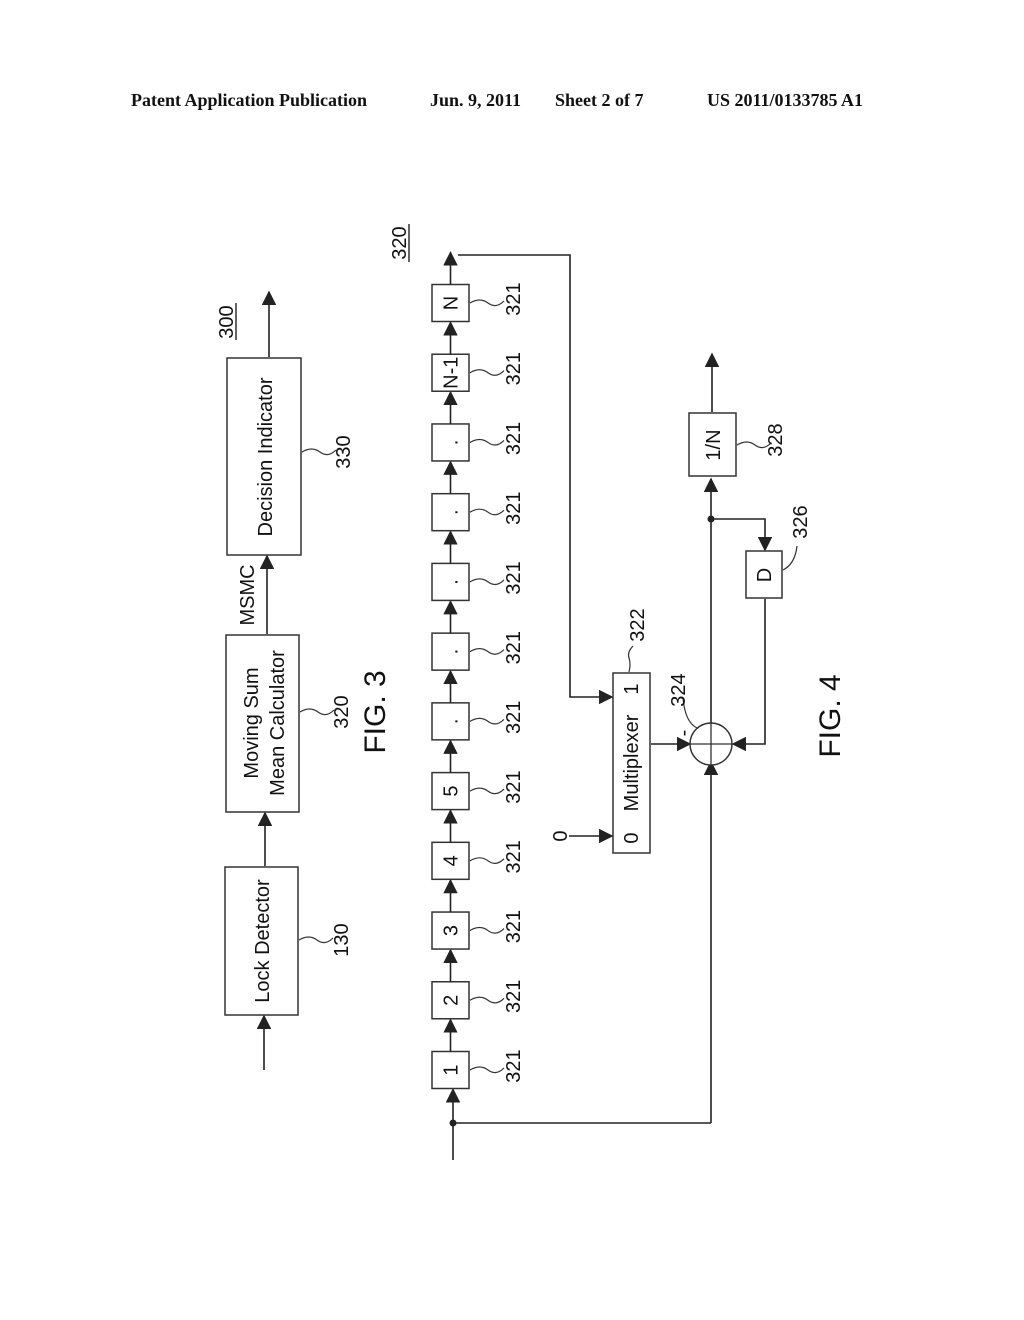 This screenshot has height=1320, width=1024. Describe the element at coordinates (252, 722) in the screenshot. I see `moving-sum-label-line1: Moving Sum` at that location.